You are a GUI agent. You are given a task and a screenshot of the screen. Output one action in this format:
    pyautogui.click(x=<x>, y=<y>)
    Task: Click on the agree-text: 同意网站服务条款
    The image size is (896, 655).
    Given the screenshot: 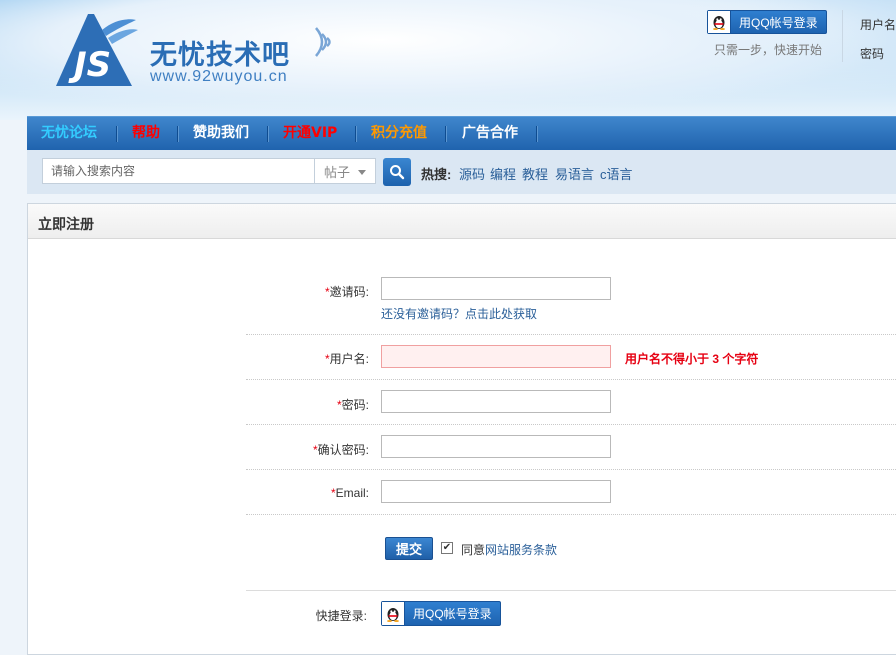 What is the action you would take?
    pyautogui.click(x=509, y=550)
    